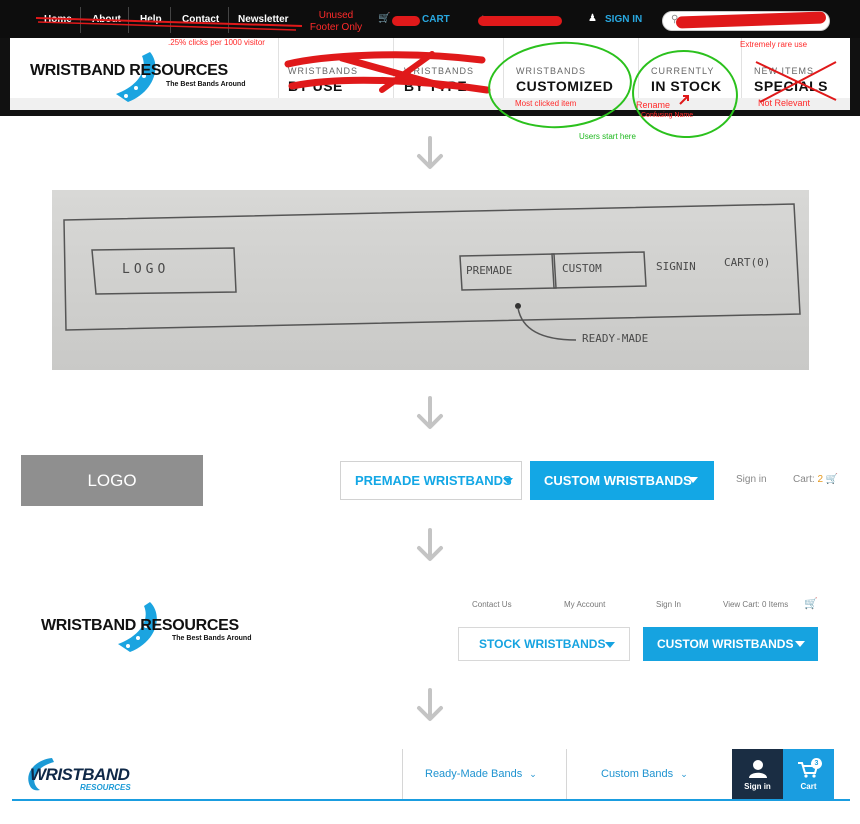 The image size is (860, 824). What do you see at coordinates (757, 786) in the screenshot?
I see `sign-in-label: Sign in` at bounding box center [757, 786].